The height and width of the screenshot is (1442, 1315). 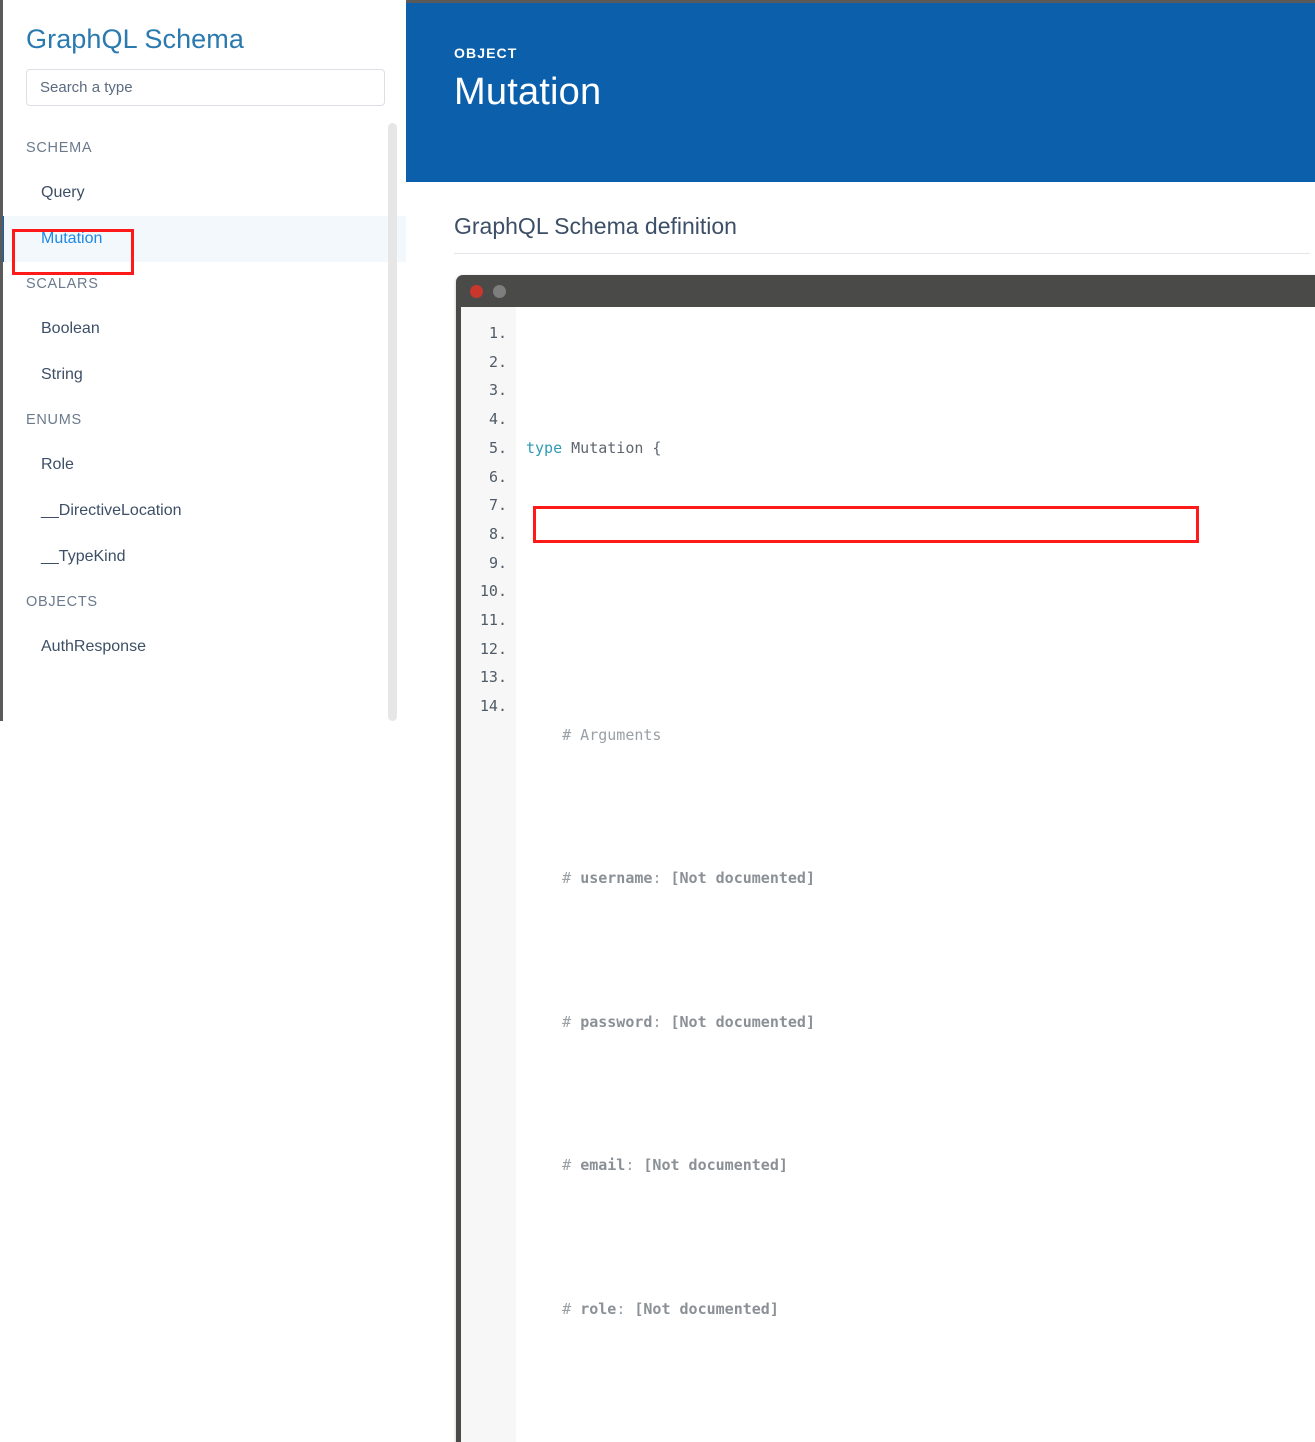 What do you see at coordinates (203, 239) in the screenshot?
I see `sidebar-item-mutation: Mutation` at bounding box center [203, 239].